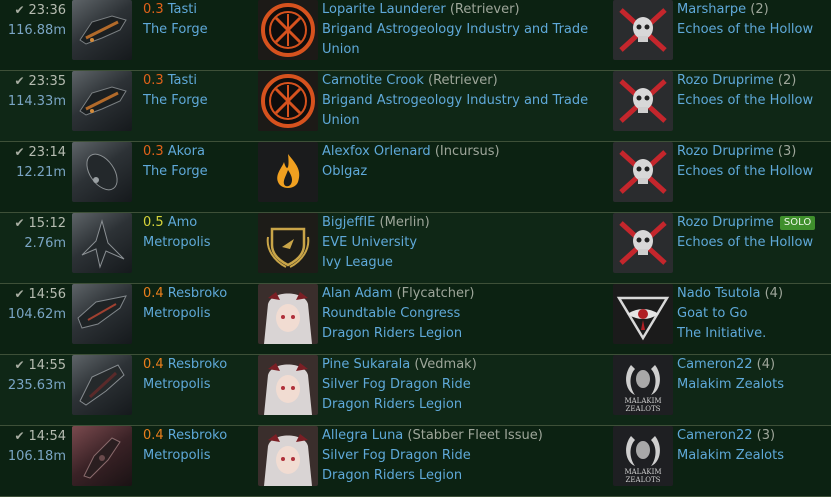 The height and width of the screenshot is (497, 831). What do you see at coordinates (766, 435) in the screenshot?
I see `attacker-count: (3)` at bounding box center [766, 435].